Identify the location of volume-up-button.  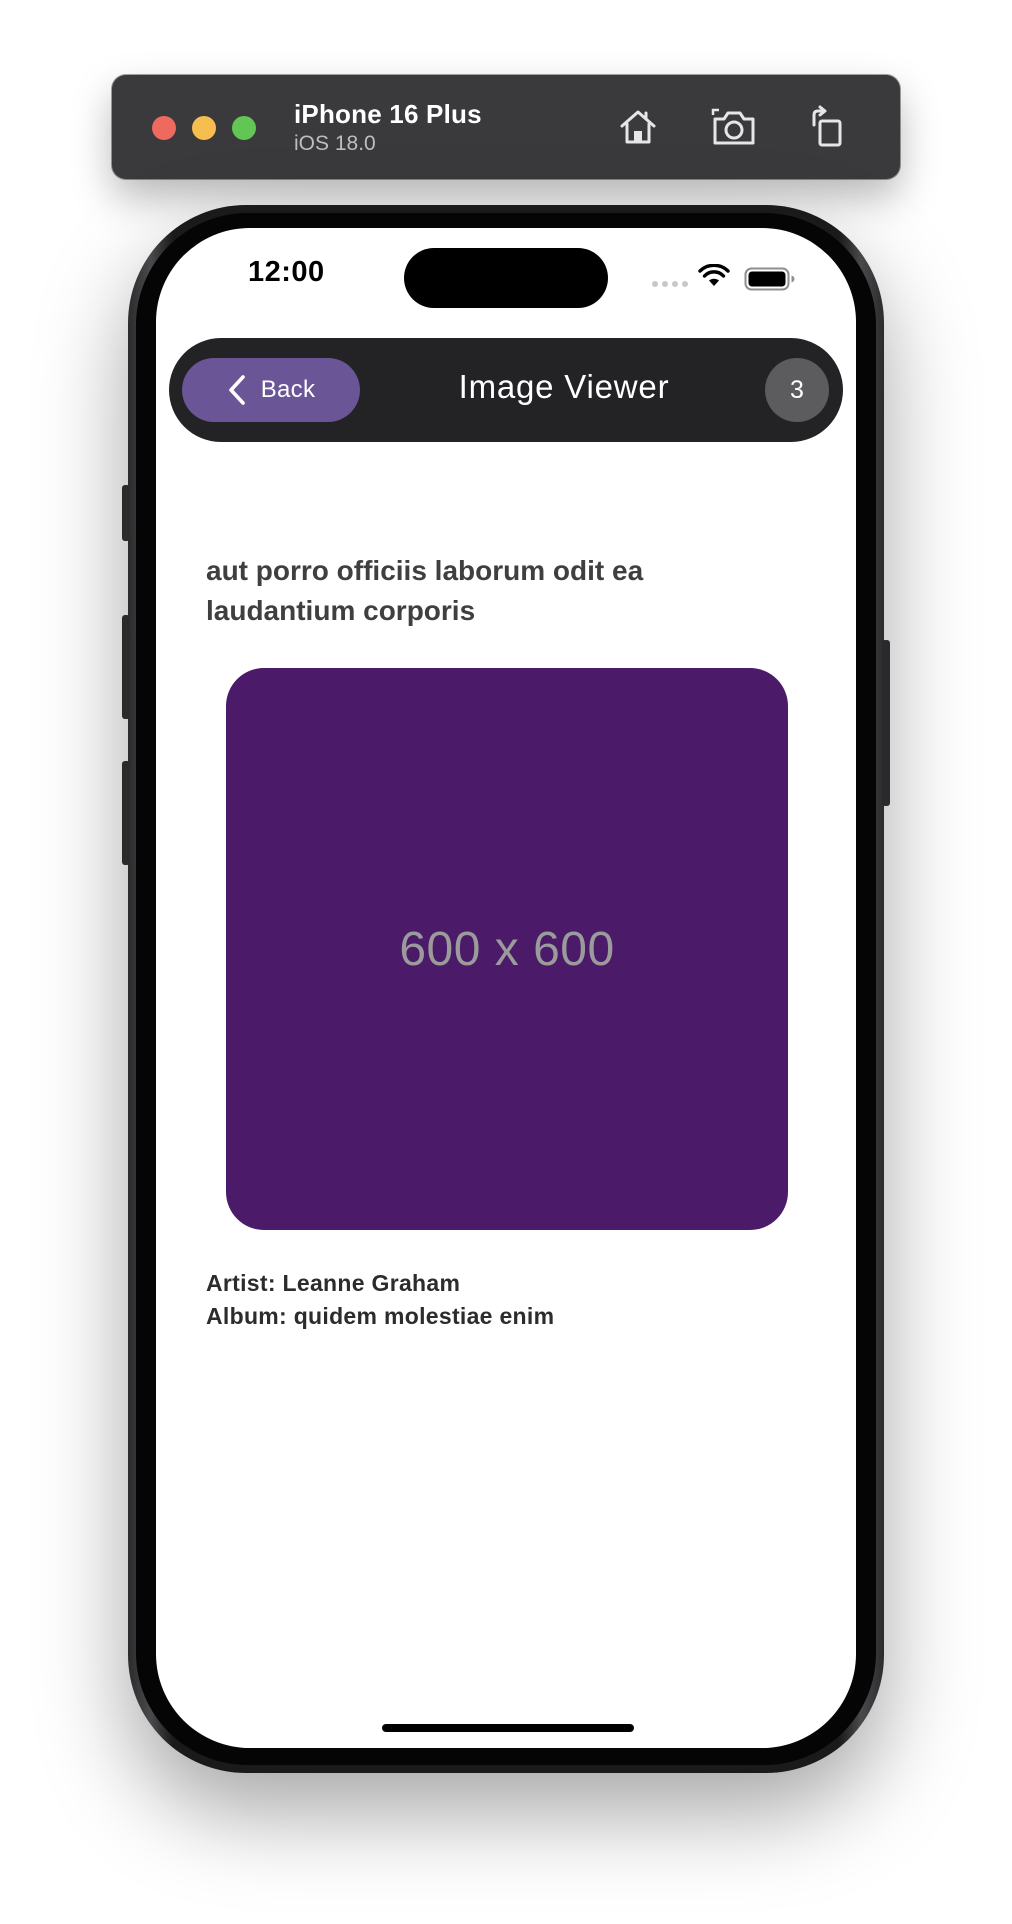
(126, 667).